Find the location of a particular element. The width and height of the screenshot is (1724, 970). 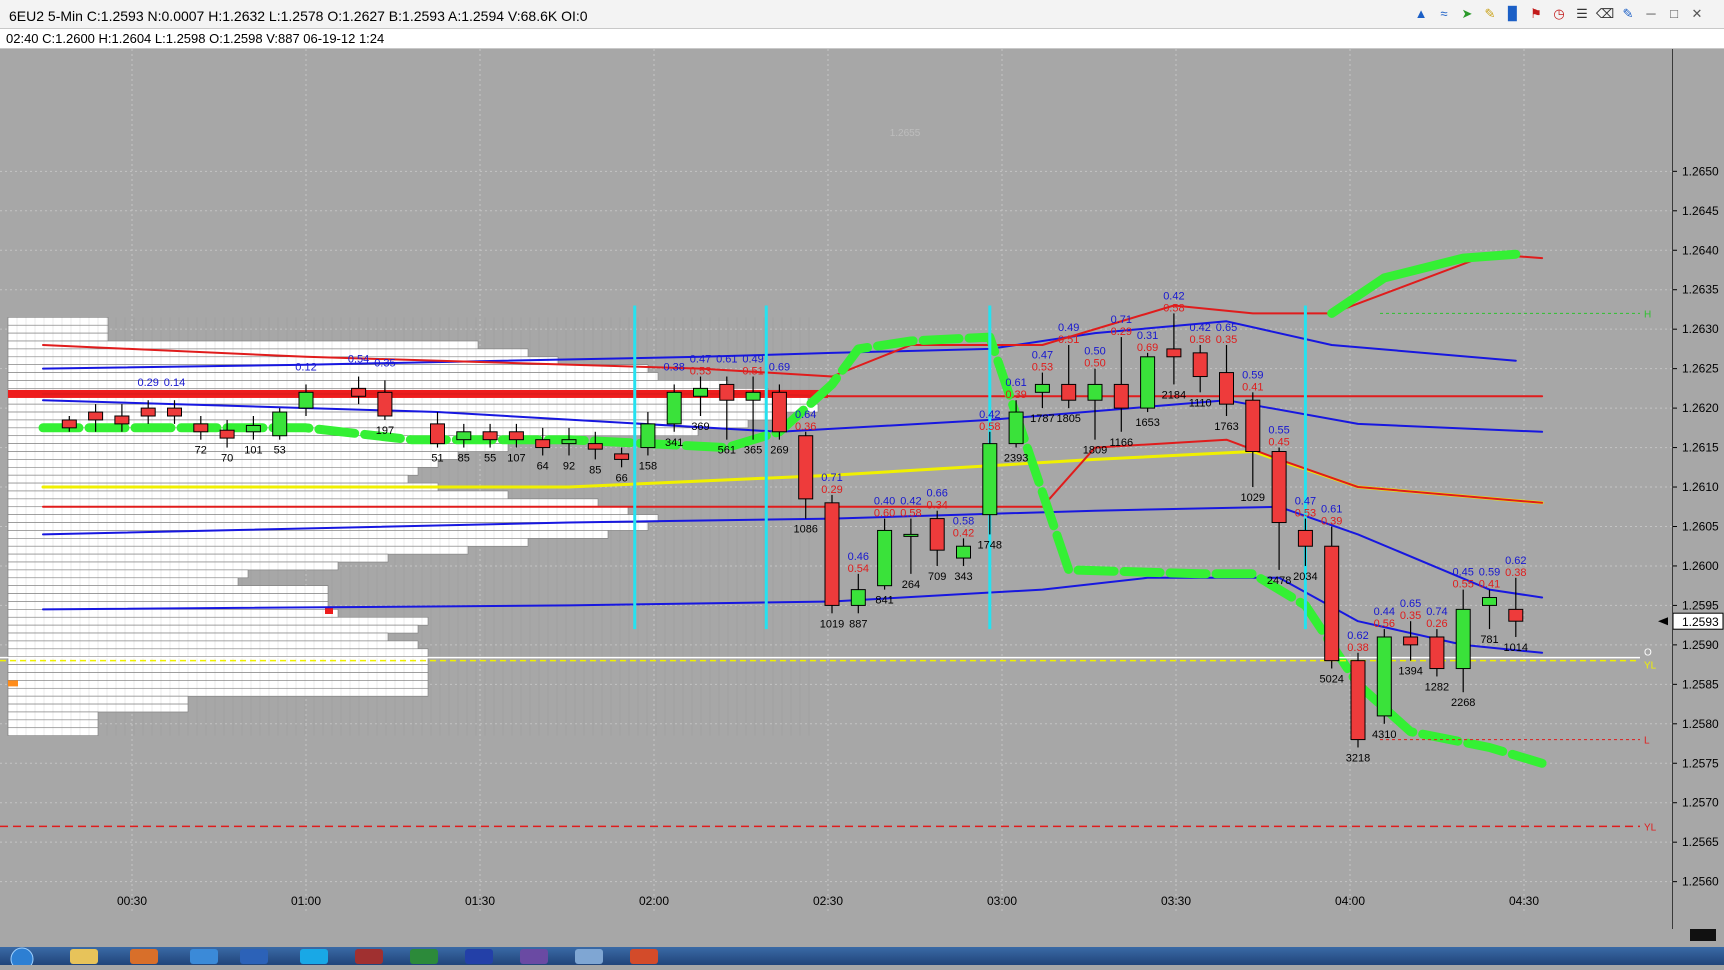

high-label: H is located at coordinates (1647, 314).